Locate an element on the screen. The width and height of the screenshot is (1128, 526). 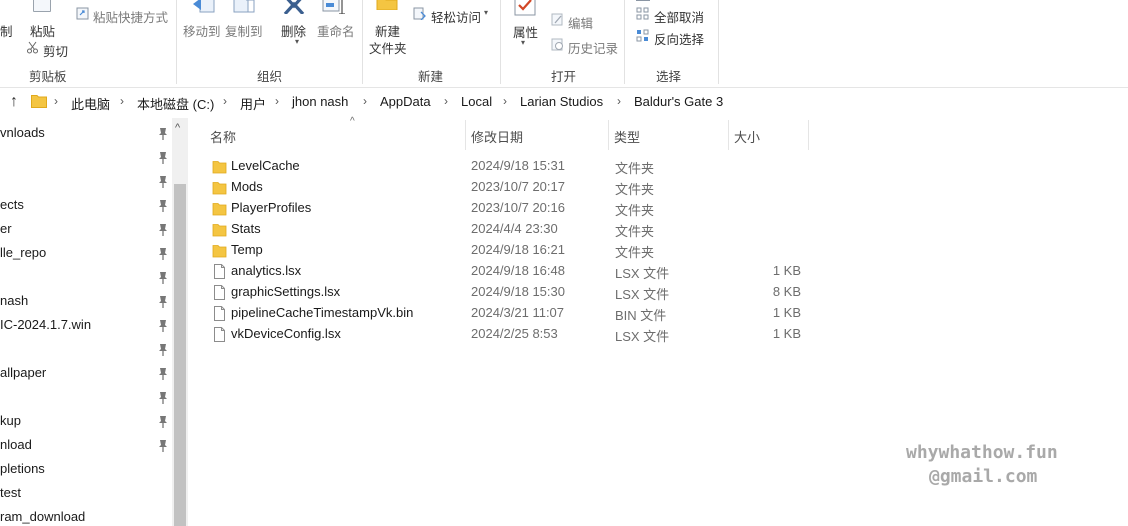
file-row: LevelCache 2024/9/18 15:31 文件夹 is located at coordinates (498, 166).